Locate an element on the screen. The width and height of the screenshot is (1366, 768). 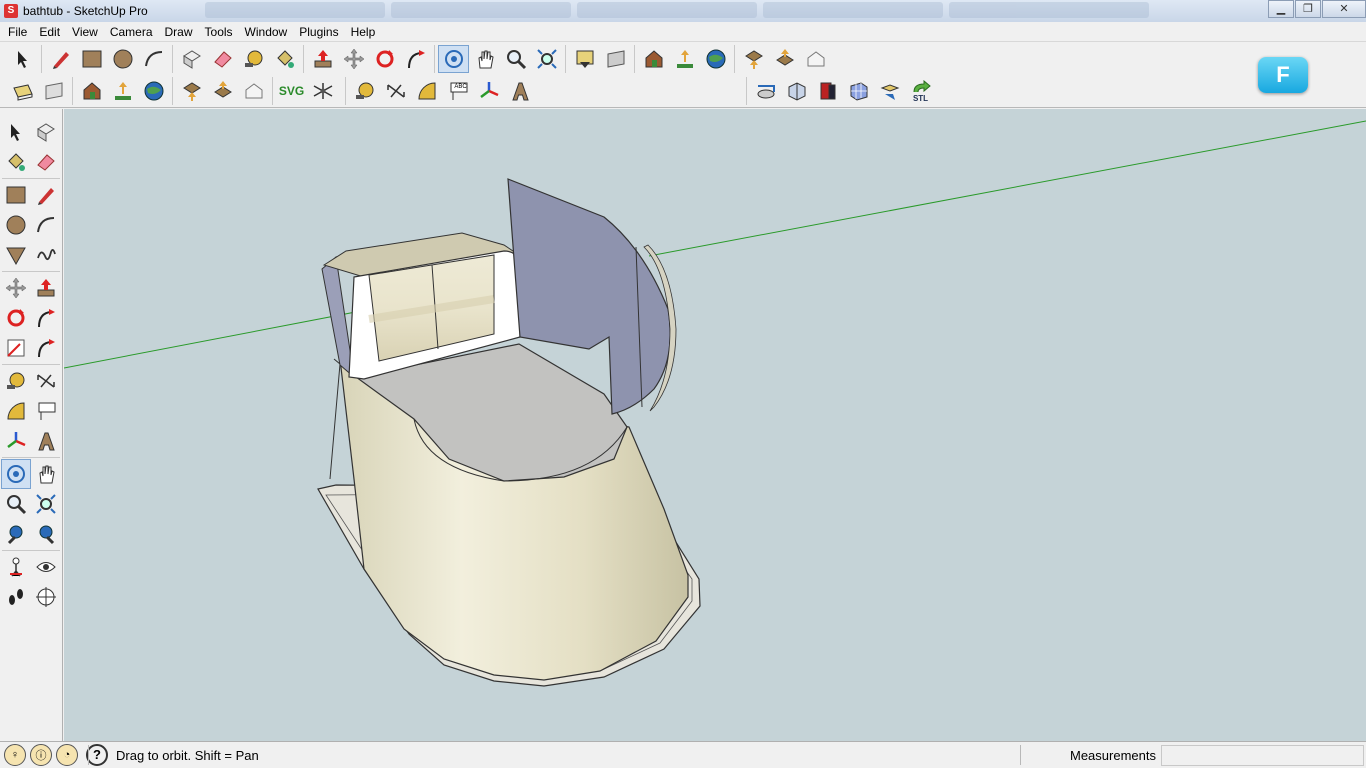
section-plane-button is located at coordinates (765, 91).